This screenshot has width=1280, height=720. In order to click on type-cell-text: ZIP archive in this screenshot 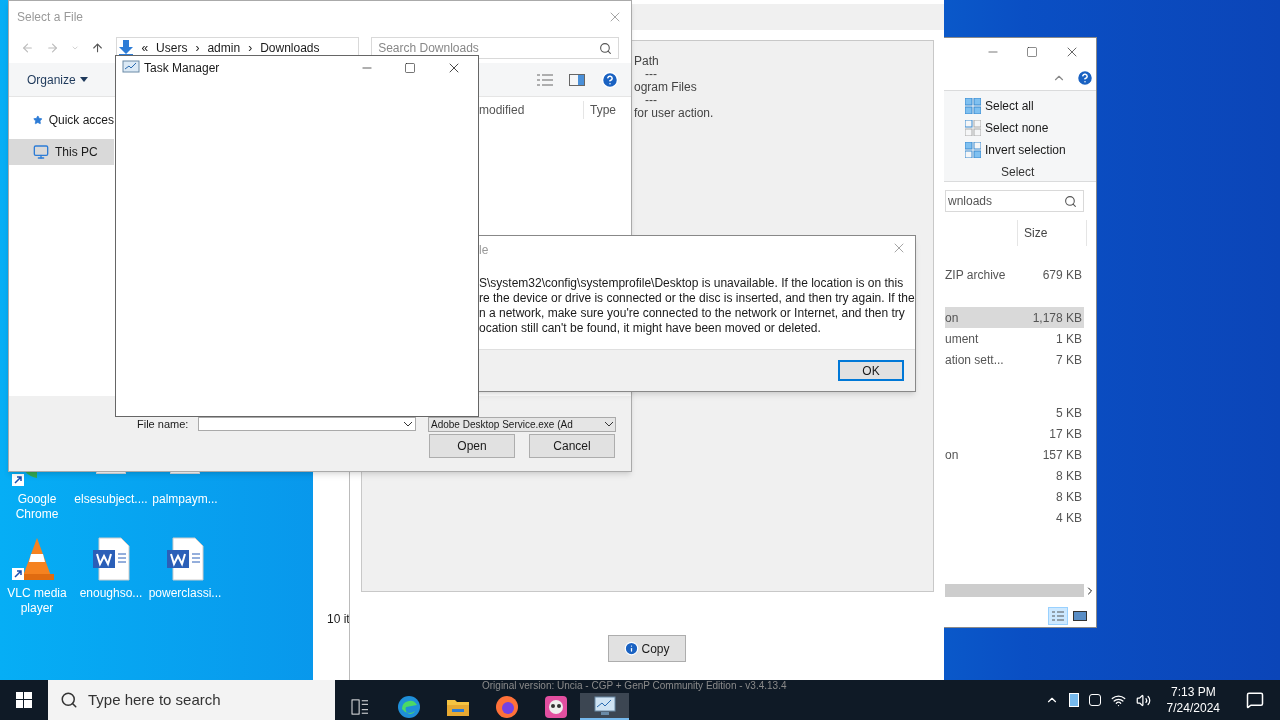, I will do `click(975, 275)`.